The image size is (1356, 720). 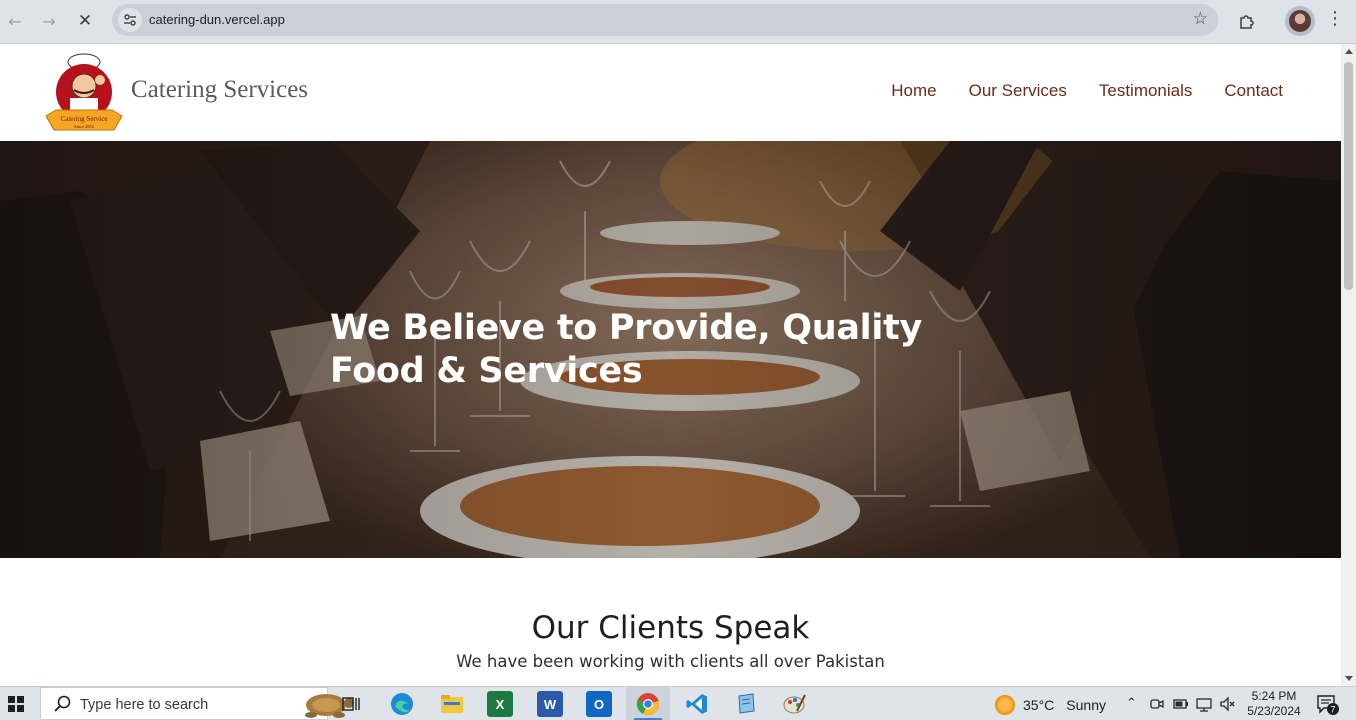 I want to click on edge-icon, so click(x=402, y=704).